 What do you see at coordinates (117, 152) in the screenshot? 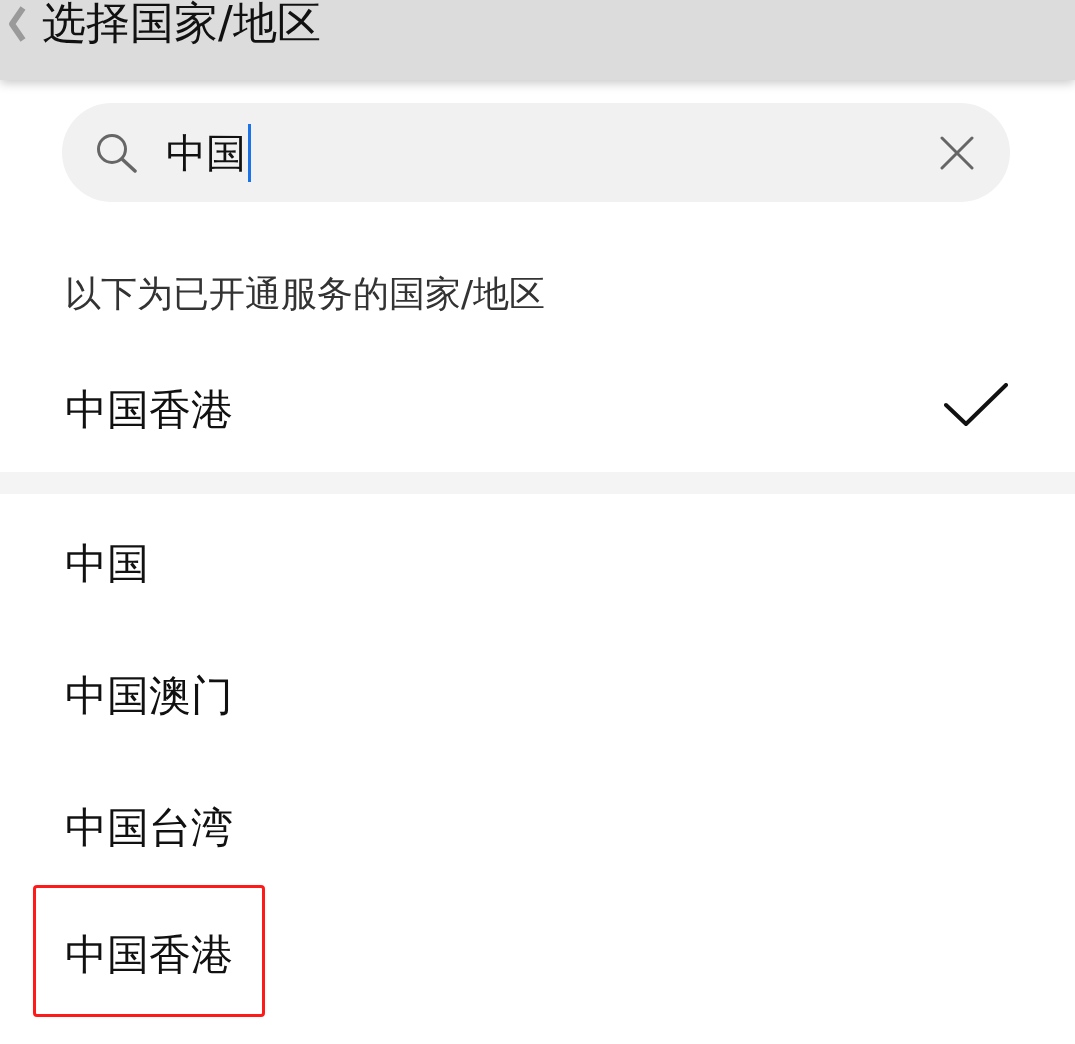
I see `search-icon` at bounding box center [117, 152].